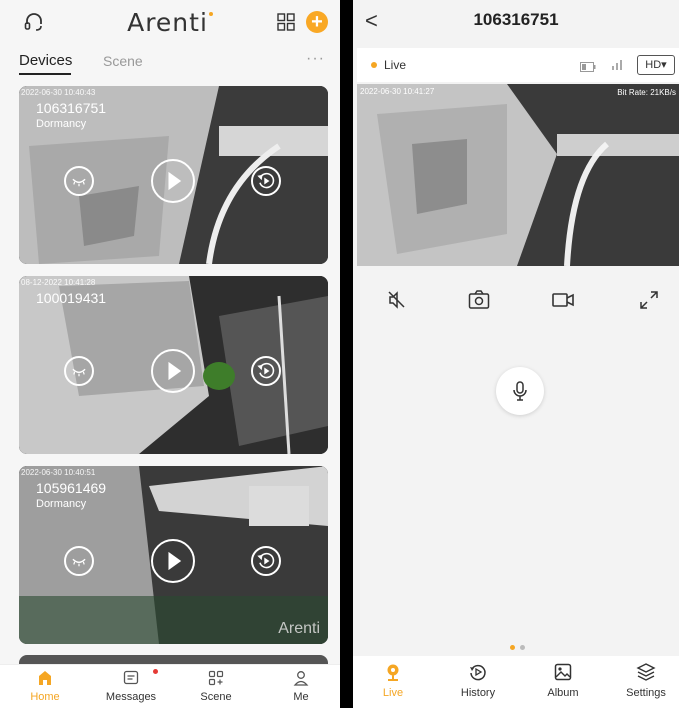 The width and height of the screenshot is (679, 708). What do you see at coordinates (393, 672) in the screenshot?
I see `live-icon` at bounding box center [393, 672].